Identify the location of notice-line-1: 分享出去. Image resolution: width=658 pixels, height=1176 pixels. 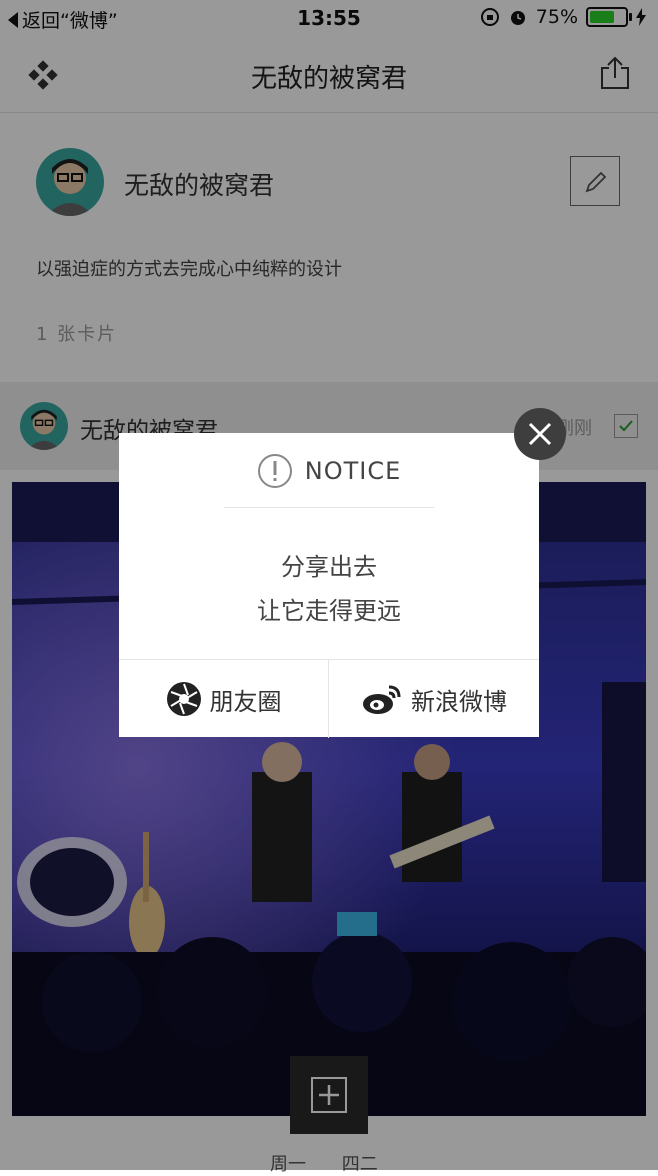
(329, 567).